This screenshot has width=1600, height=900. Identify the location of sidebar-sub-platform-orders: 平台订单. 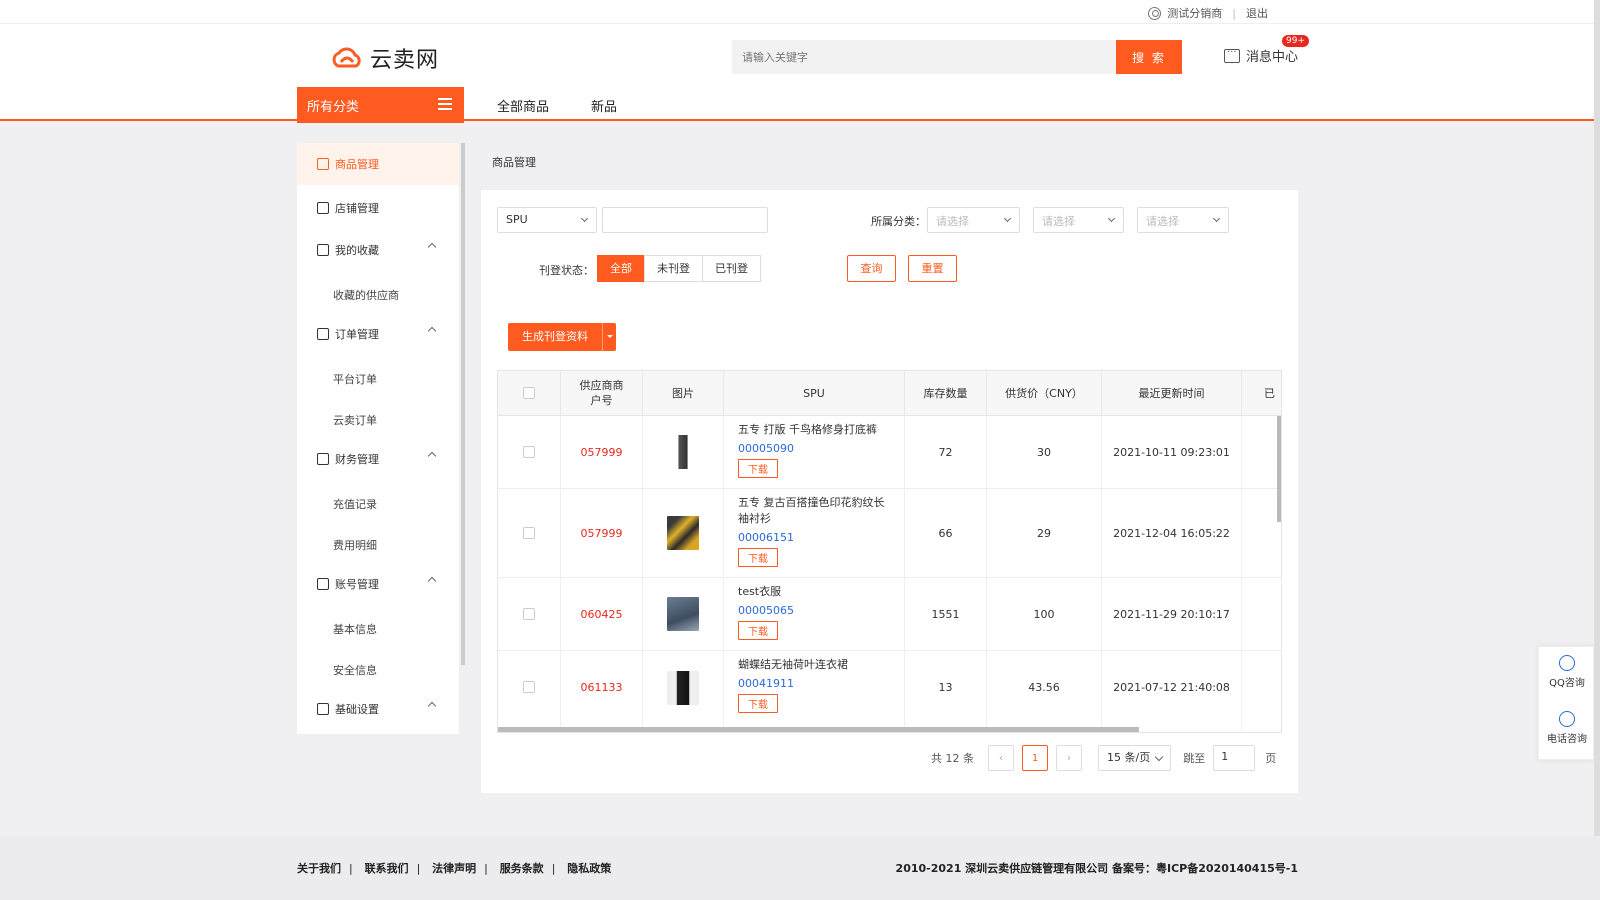
(355, 379).